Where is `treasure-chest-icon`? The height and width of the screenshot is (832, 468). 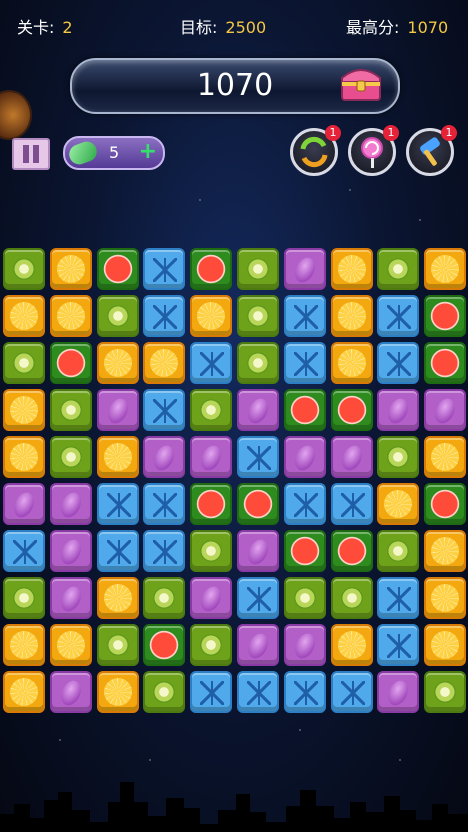 treasure-chest-icon is located at coordinates (361, 83).